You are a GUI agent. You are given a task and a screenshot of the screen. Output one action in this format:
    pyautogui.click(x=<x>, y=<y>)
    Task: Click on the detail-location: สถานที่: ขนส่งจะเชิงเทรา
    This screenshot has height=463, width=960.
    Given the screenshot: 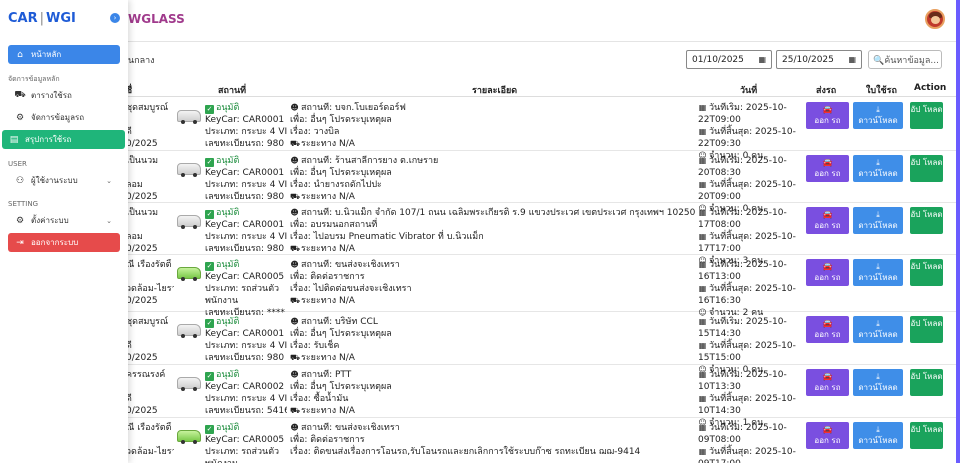 What is the action you would take?
    pyautogui.click(x=350, y=428)
    